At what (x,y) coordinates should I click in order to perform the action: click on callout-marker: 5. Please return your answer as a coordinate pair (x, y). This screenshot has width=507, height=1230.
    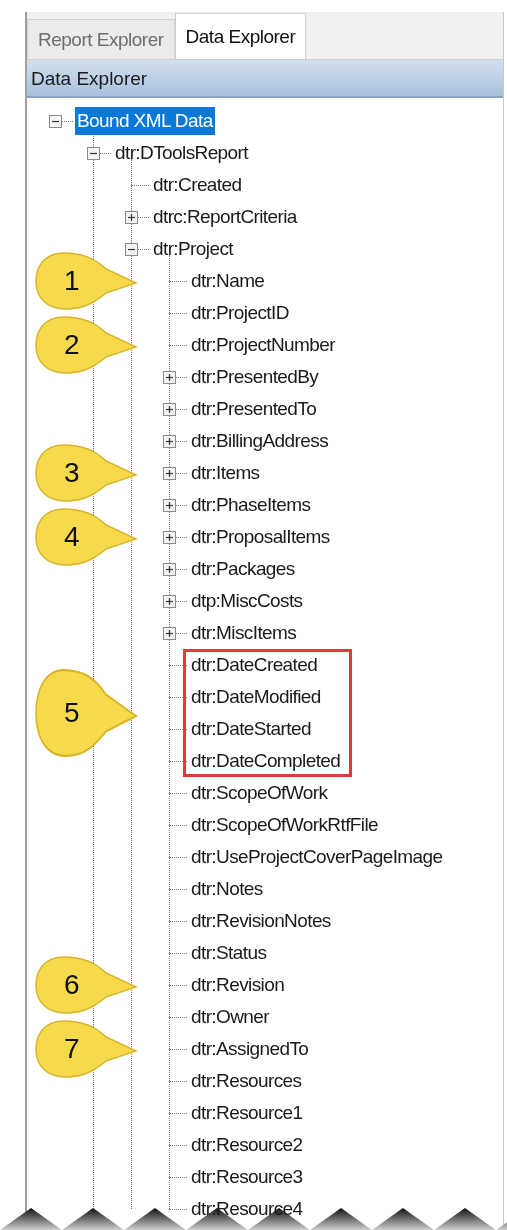
    Looking at the image, I should click on (86, 713).